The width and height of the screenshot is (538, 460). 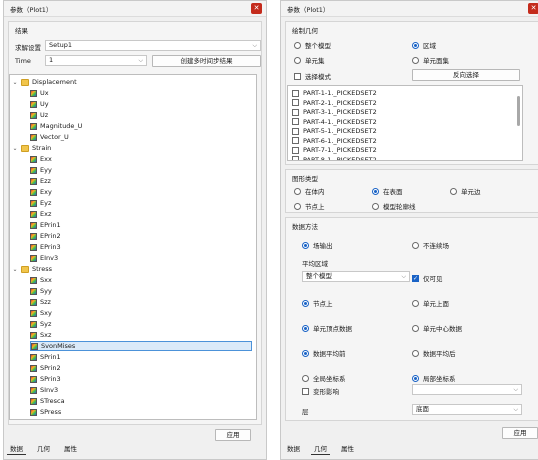 I want to click on radio-inside: 在体内, so click(x=309, y=191).